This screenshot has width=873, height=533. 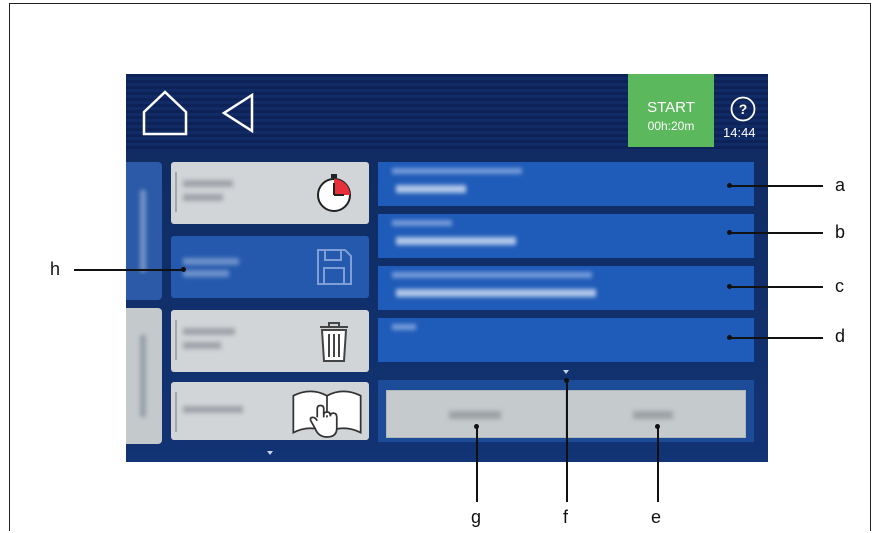 What do you see at coordinates (327, 414) in the screenshot?
I see `manual-book-icon` at bounding box center [327, 414].